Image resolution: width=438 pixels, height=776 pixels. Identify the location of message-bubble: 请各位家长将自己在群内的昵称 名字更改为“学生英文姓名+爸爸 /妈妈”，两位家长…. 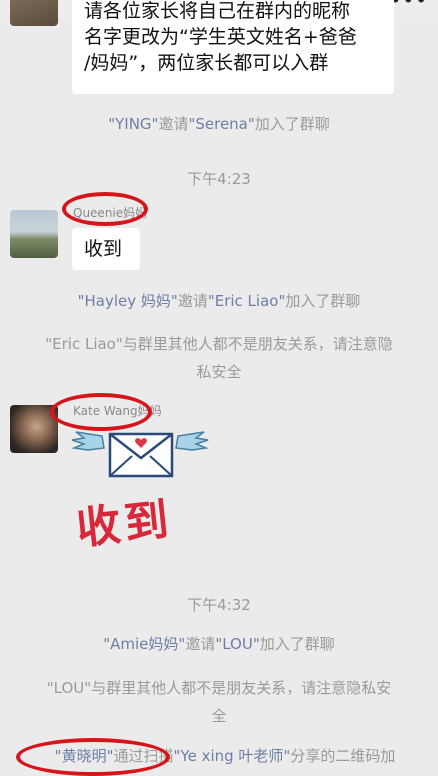
(233, 47).